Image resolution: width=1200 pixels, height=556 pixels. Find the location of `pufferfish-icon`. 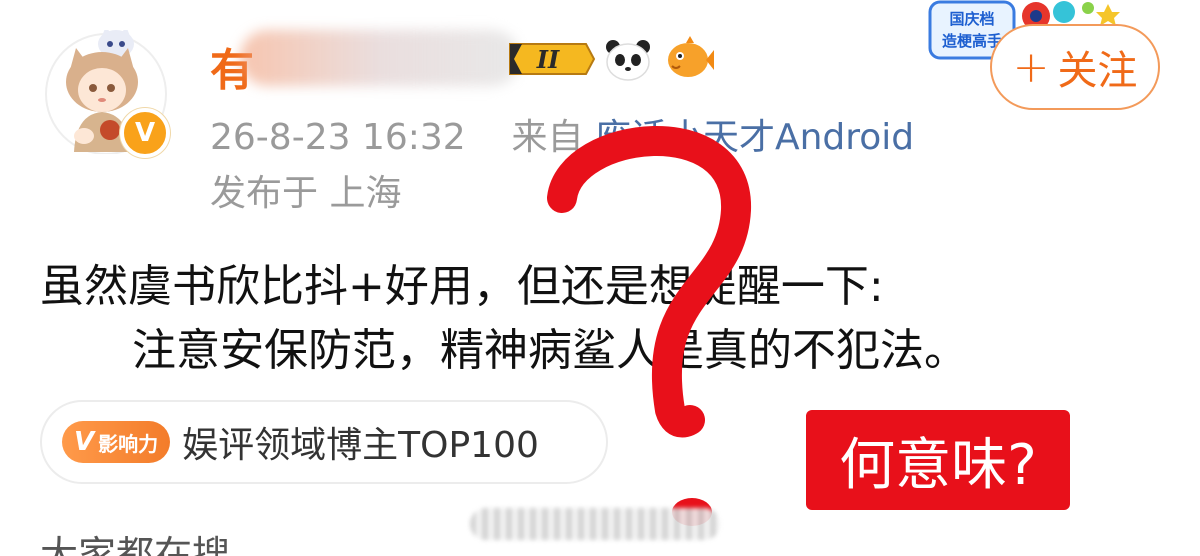

pufferfish-icon is located at coordinates (691, 56).